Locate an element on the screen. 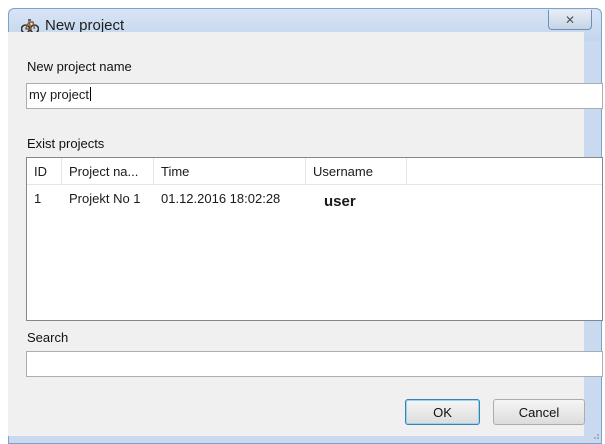 The image size is (605, 444). ok-button: OK is located at coordinates (442, 412).